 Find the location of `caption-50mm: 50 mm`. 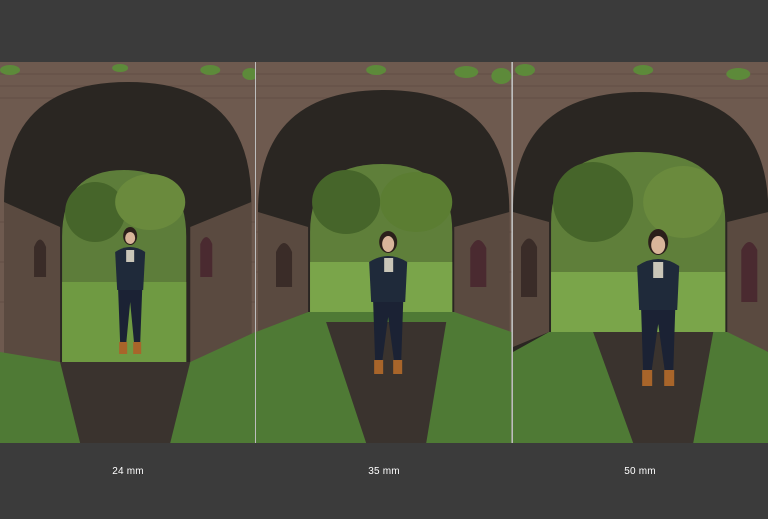

caption-50mm: 50 mm is located at coordinates (640, 471).